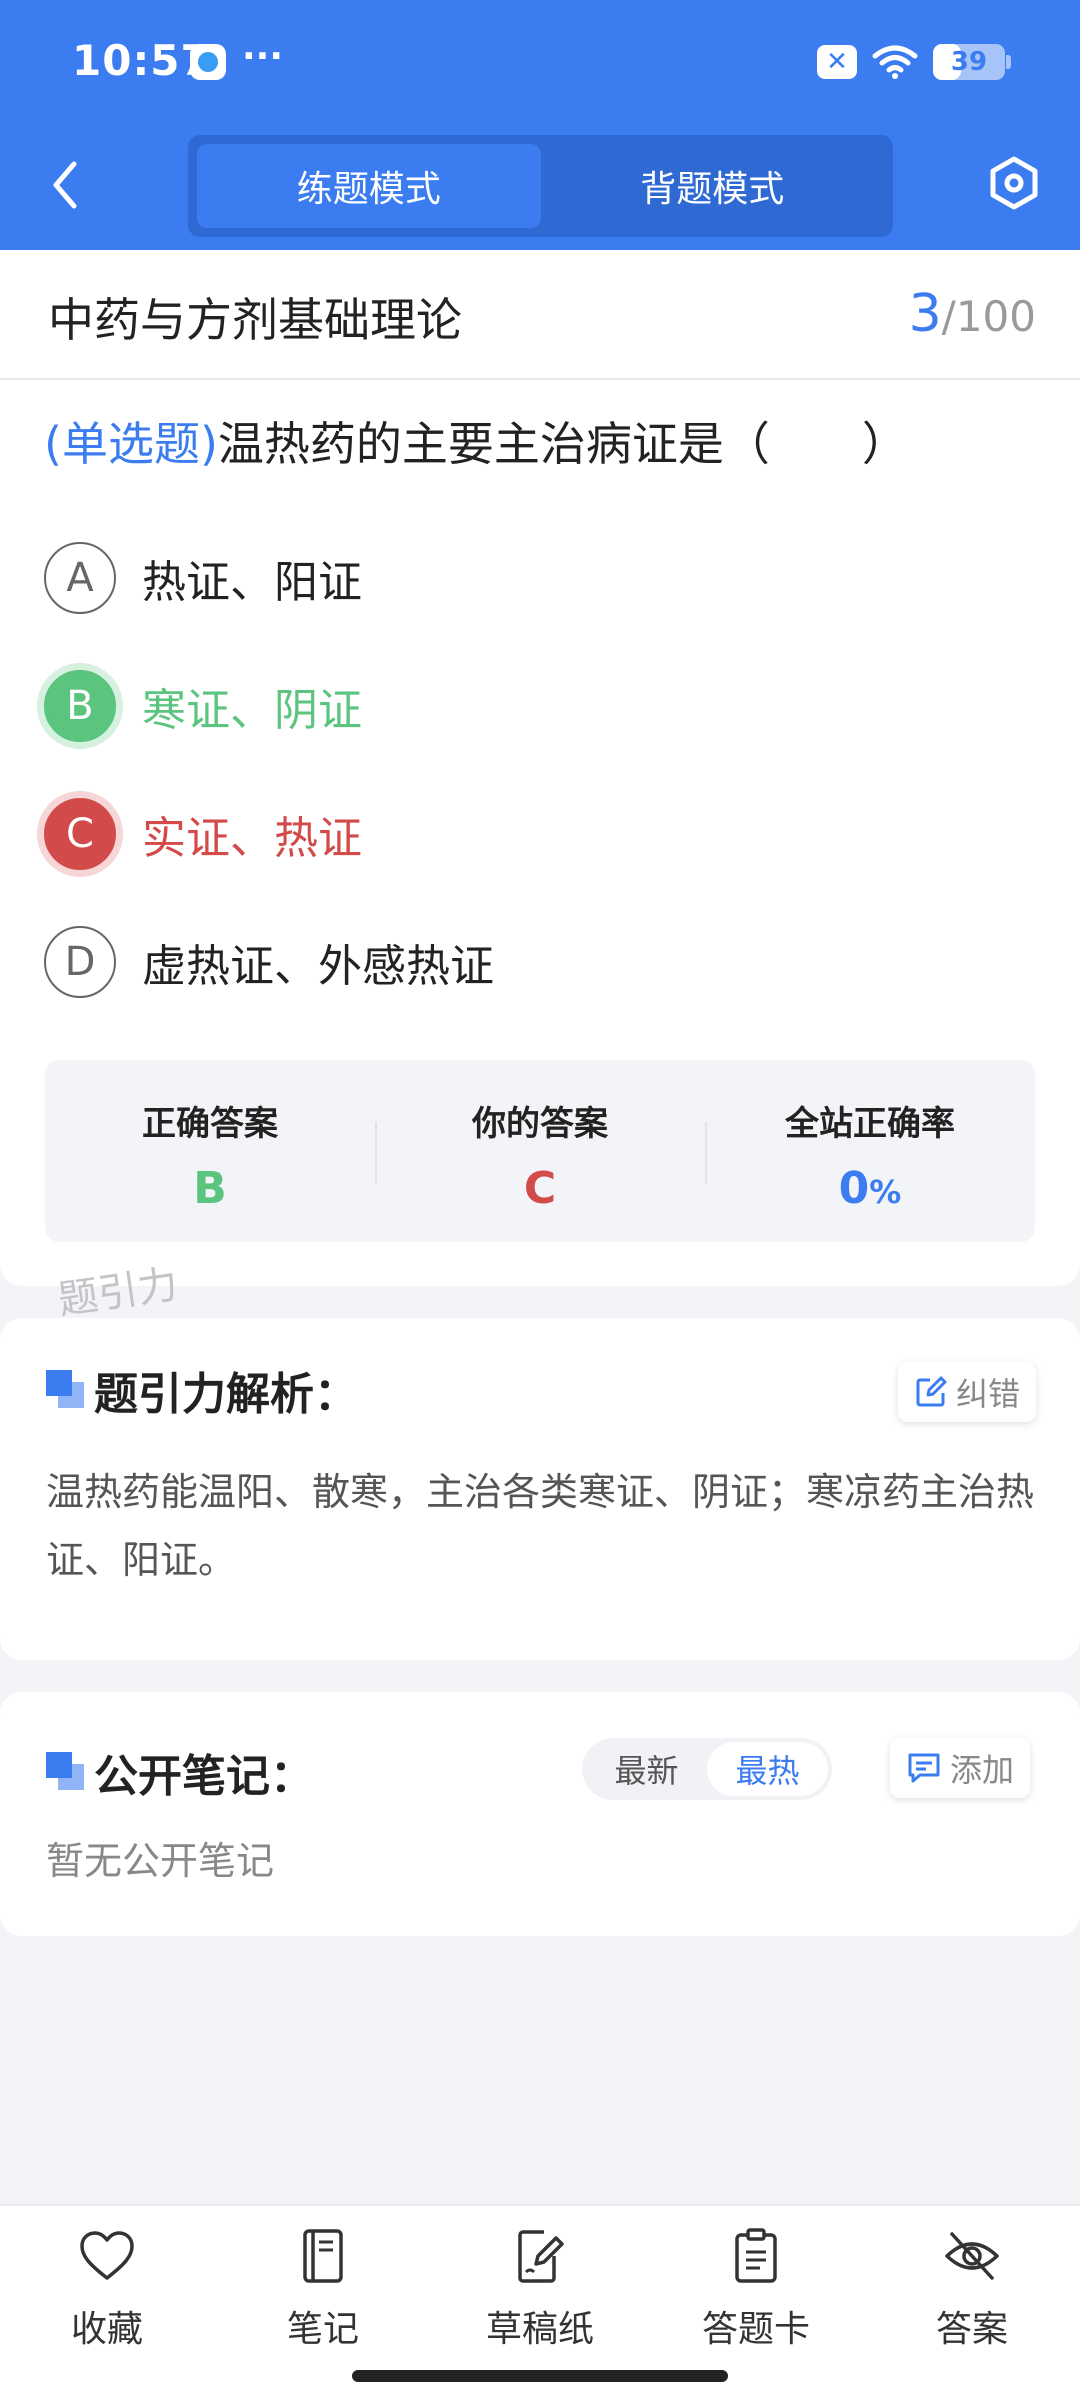 The image size is (1080, 2400). I want to click on option-text: 虚热证、外感热证, so click(318, 966).